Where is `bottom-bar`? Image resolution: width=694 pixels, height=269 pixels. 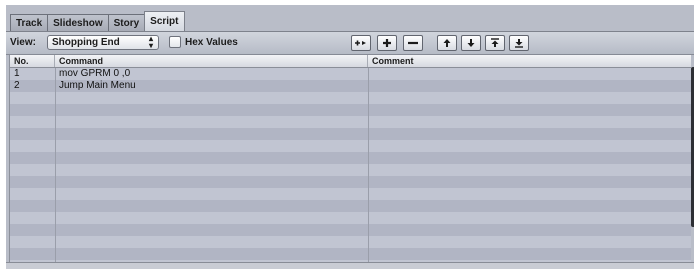
bottom-bar is located at coordinates (350, 265).